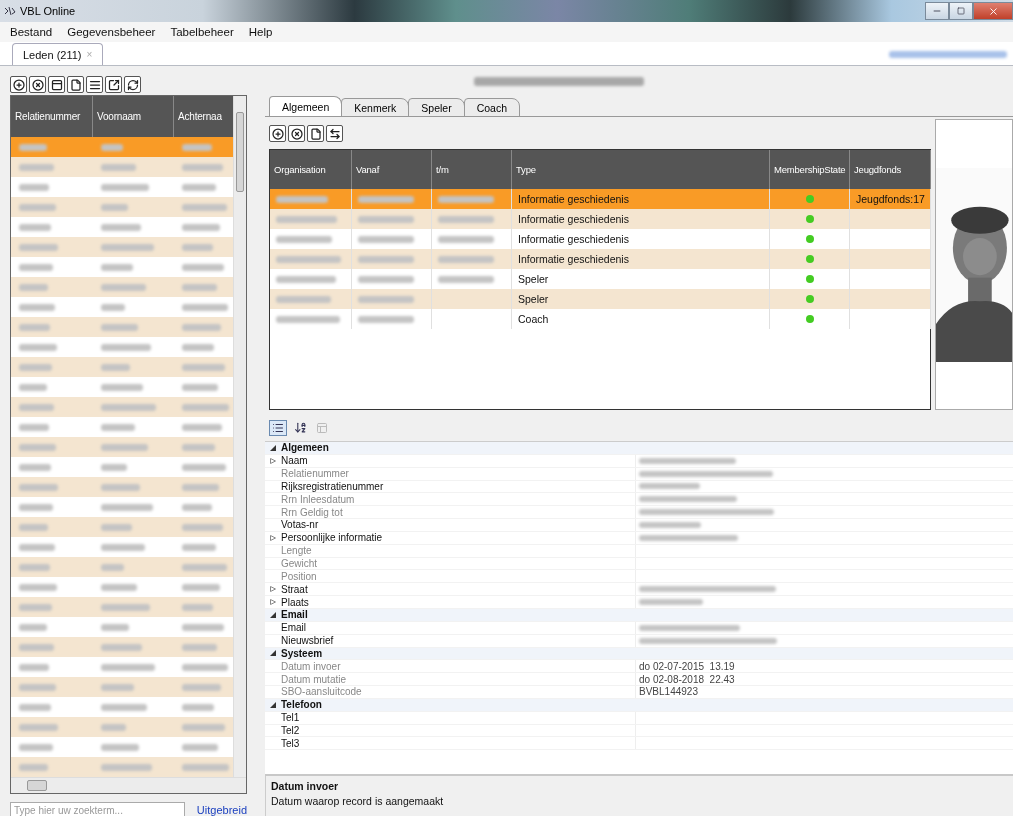 Image resolution: width=1013 pixels, height=816 pixels. What do you see at coordinates (639, 590) in the screenshot?
I see `property-row: Straat` at bounding box center [639, 590].